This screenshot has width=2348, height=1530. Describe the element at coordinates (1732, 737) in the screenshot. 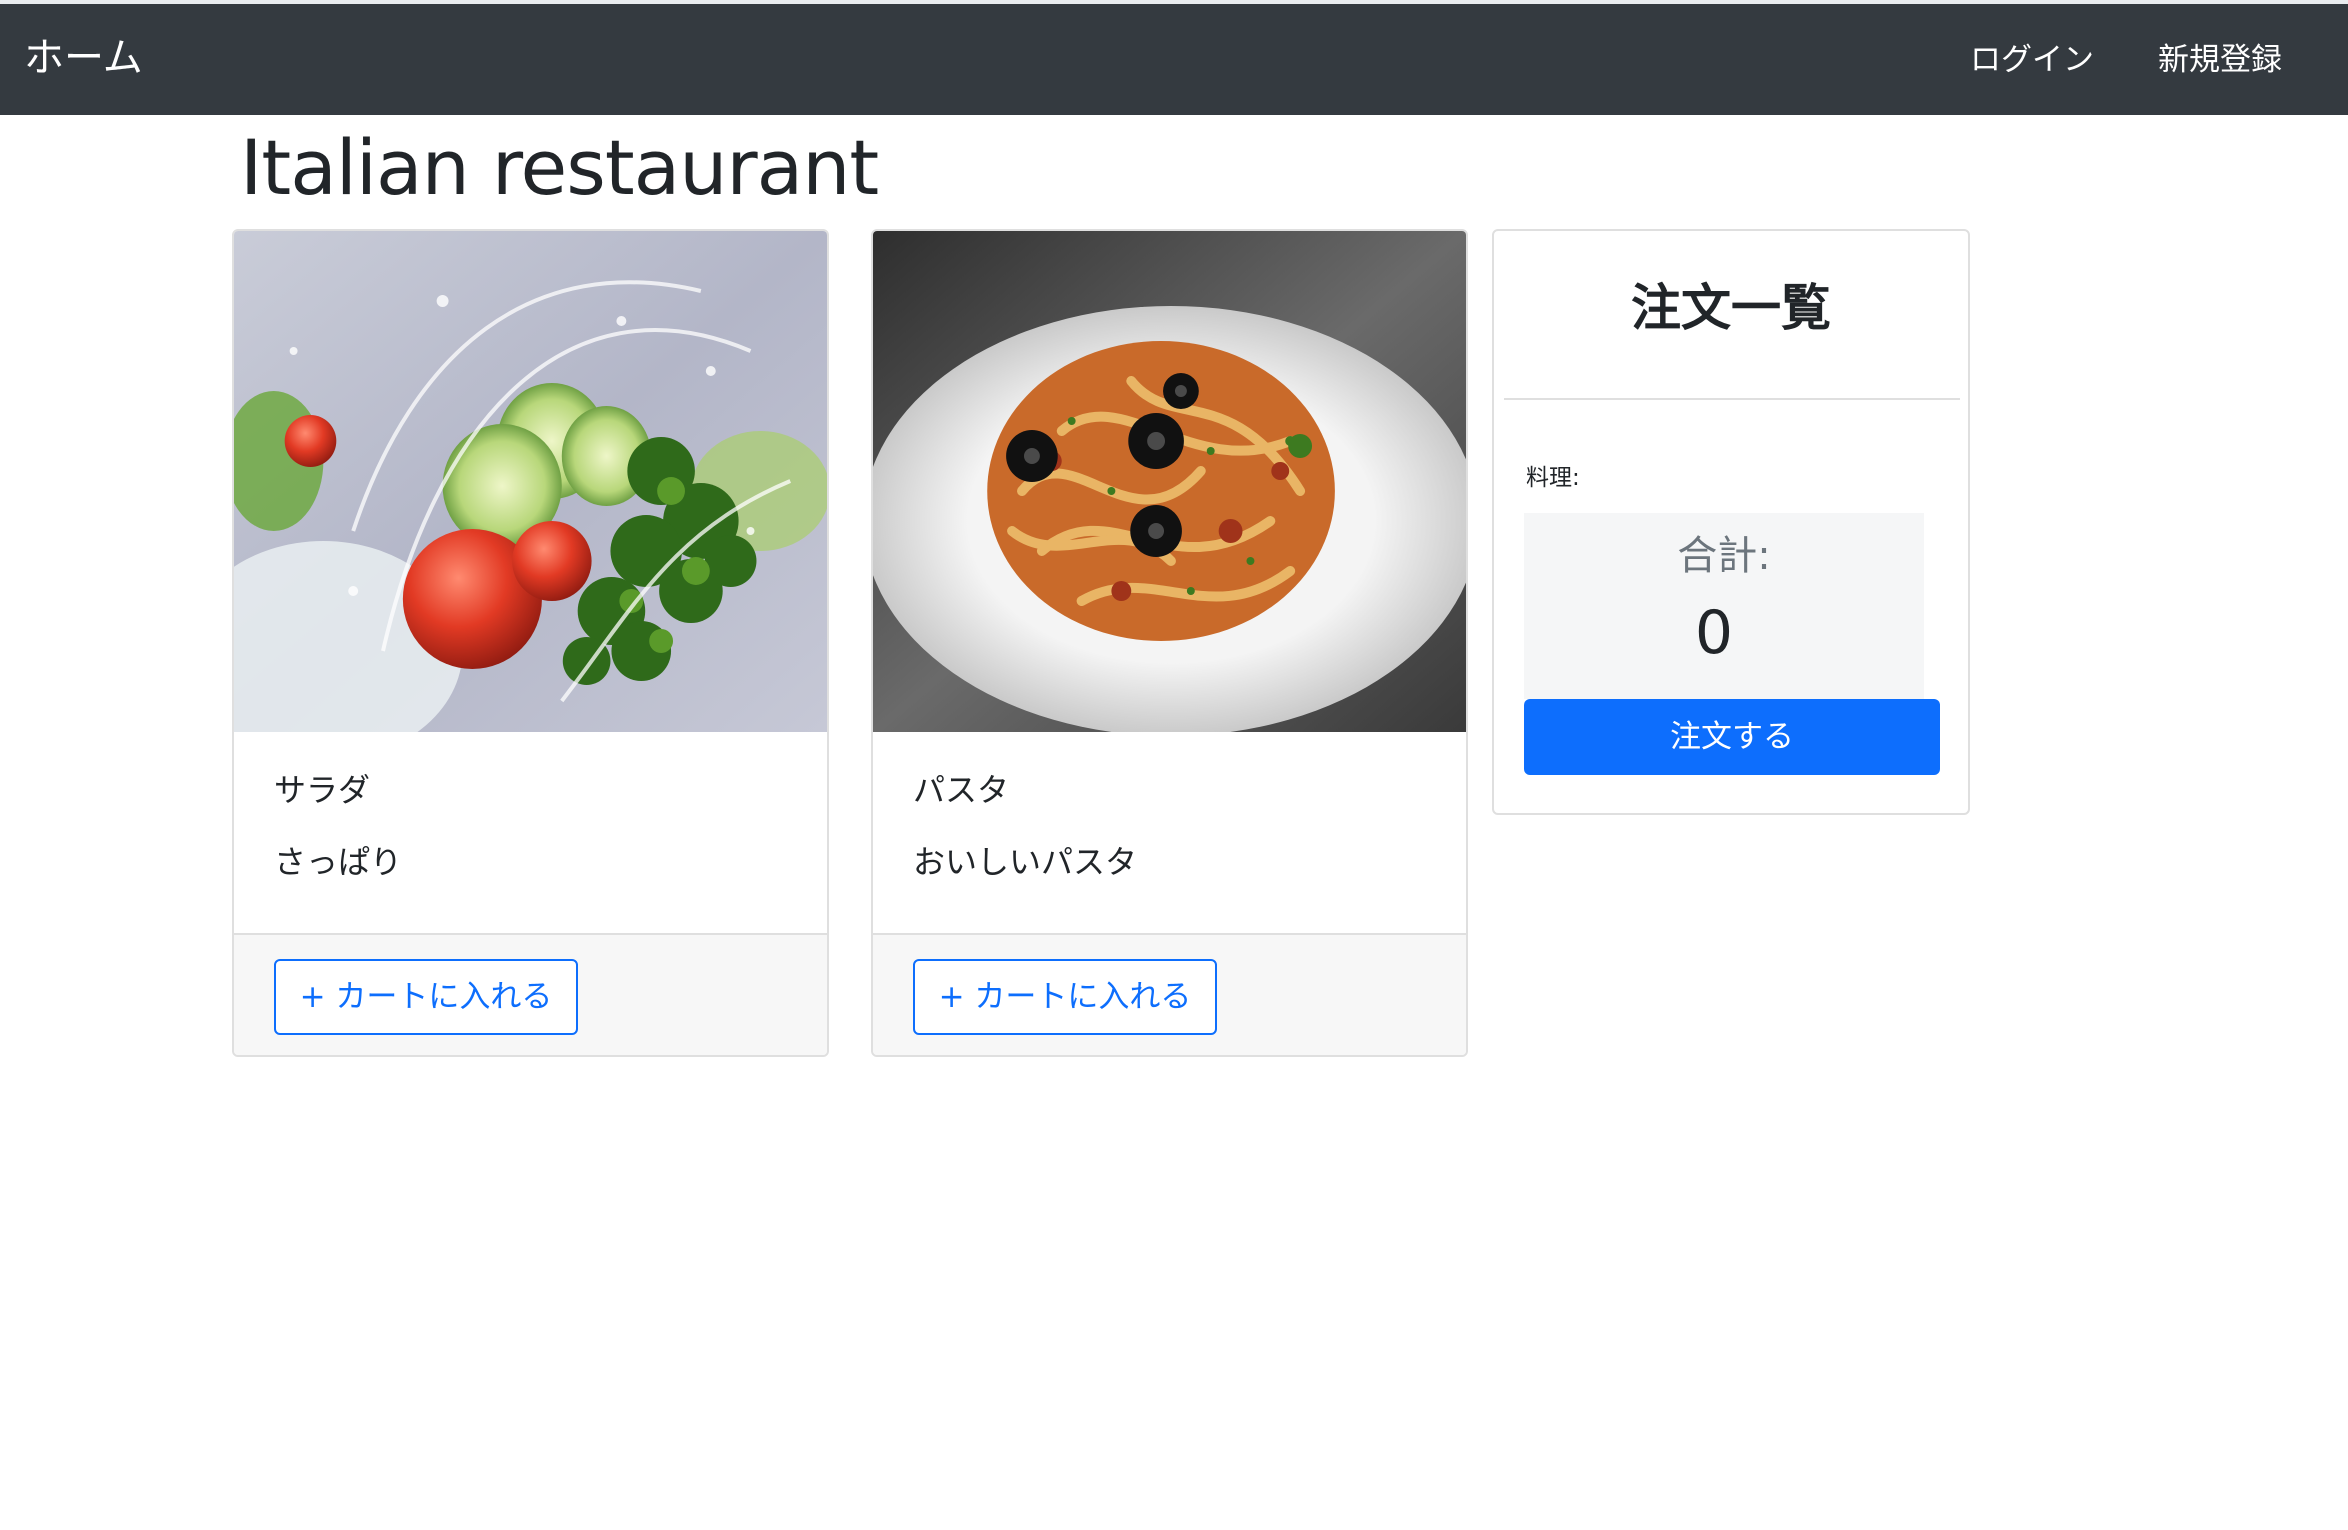

I see `place-order-button: 注文する` at that location.